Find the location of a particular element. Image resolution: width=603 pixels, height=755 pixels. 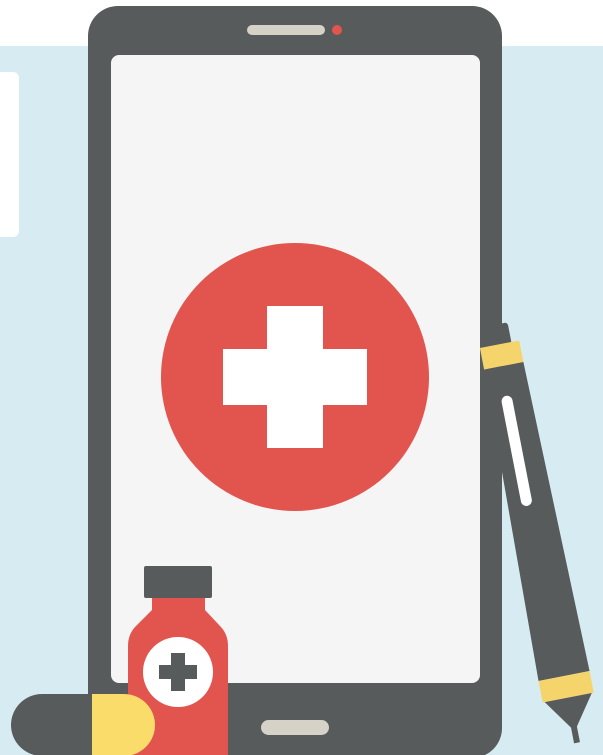

pill-capsule-icon is located at coordinates (83, 724).